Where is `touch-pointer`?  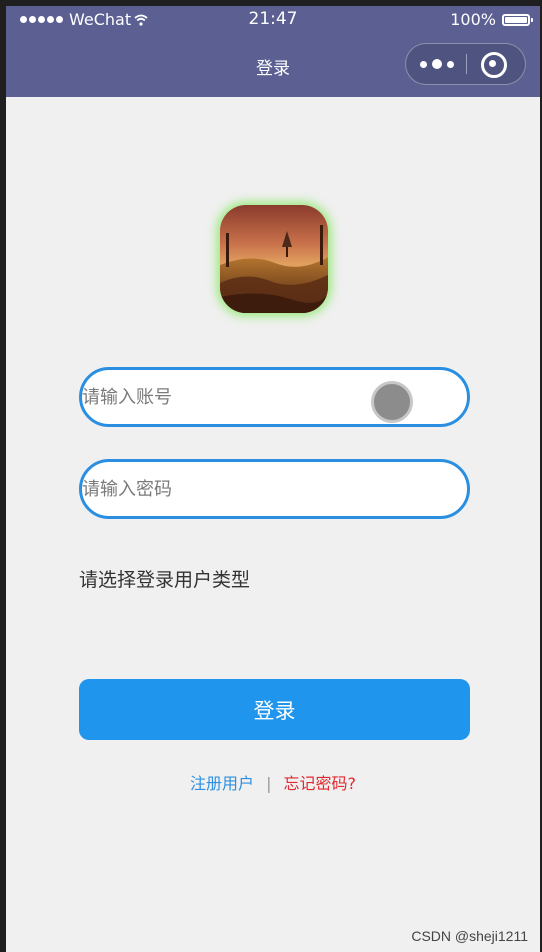 touch-pointer is located at coordinates (392, 402).